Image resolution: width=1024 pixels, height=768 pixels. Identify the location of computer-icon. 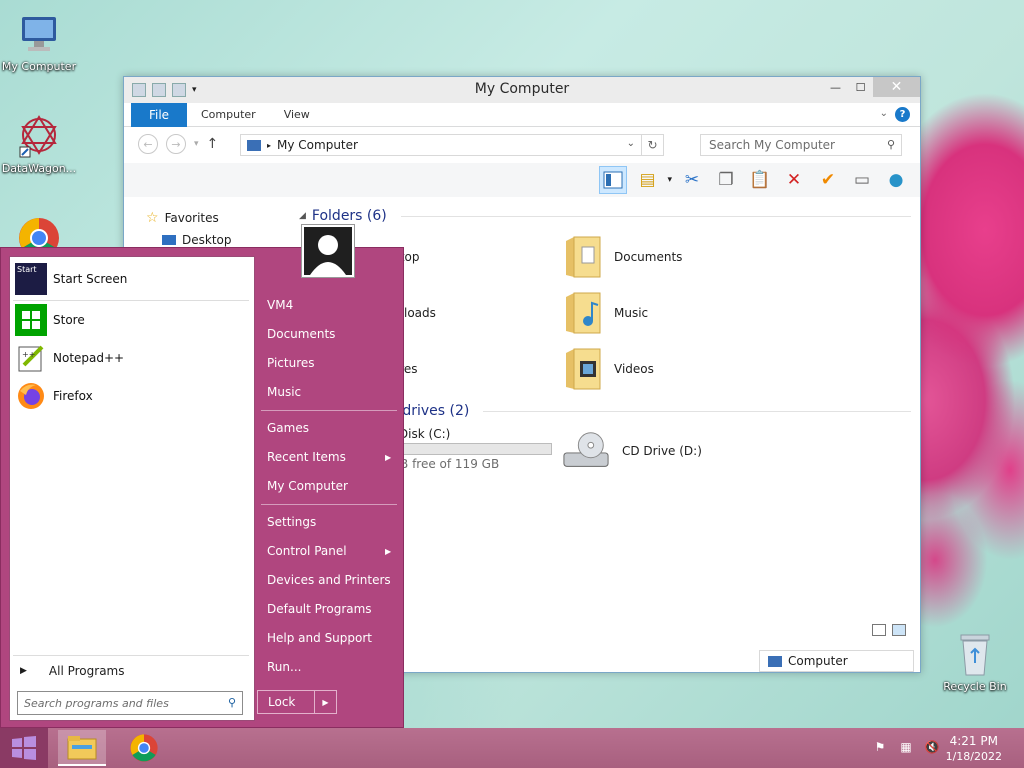
(39, 34).